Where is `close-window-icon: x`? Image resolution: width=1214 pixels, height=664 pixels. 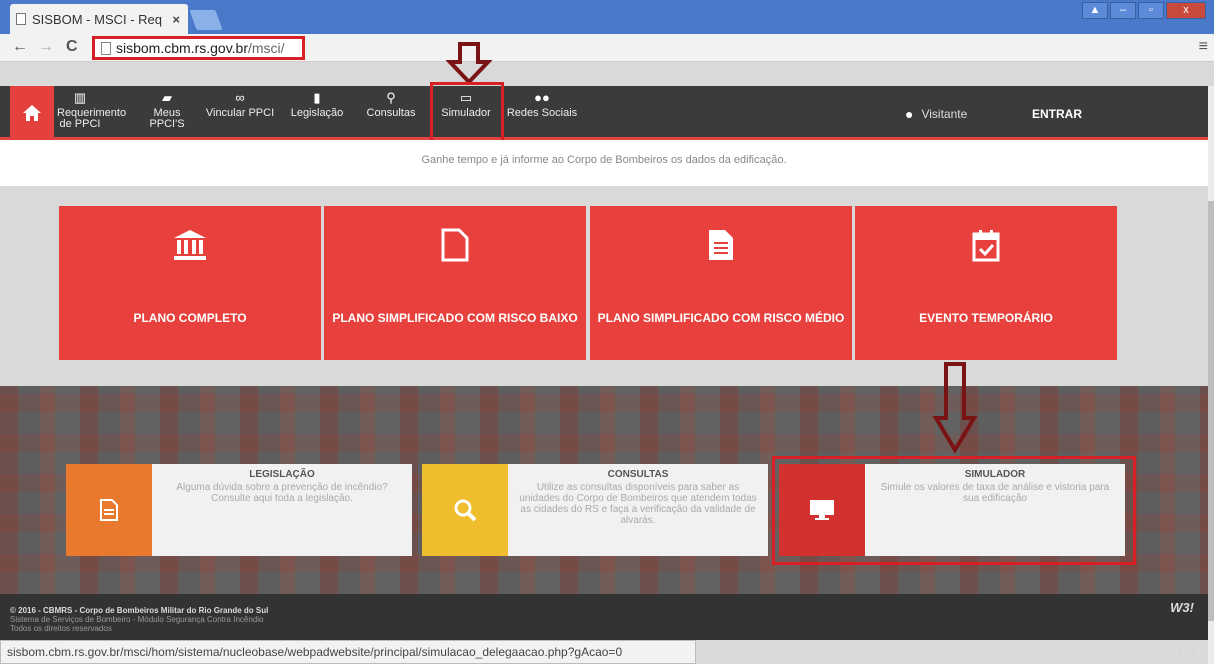
close-window-icon: x is located at coordinates (1186, 10).